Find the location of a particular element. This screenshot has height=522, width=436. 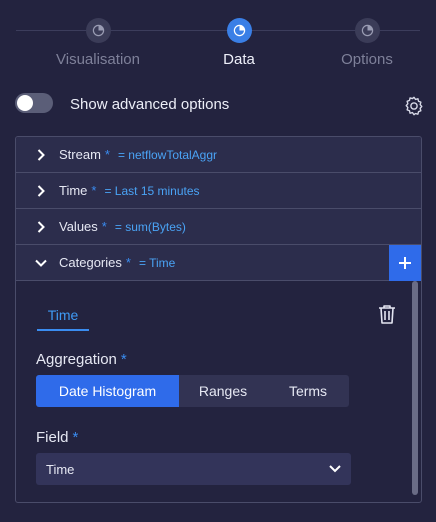

accordion-item-label: Categories is located at coordinates (90, 262).